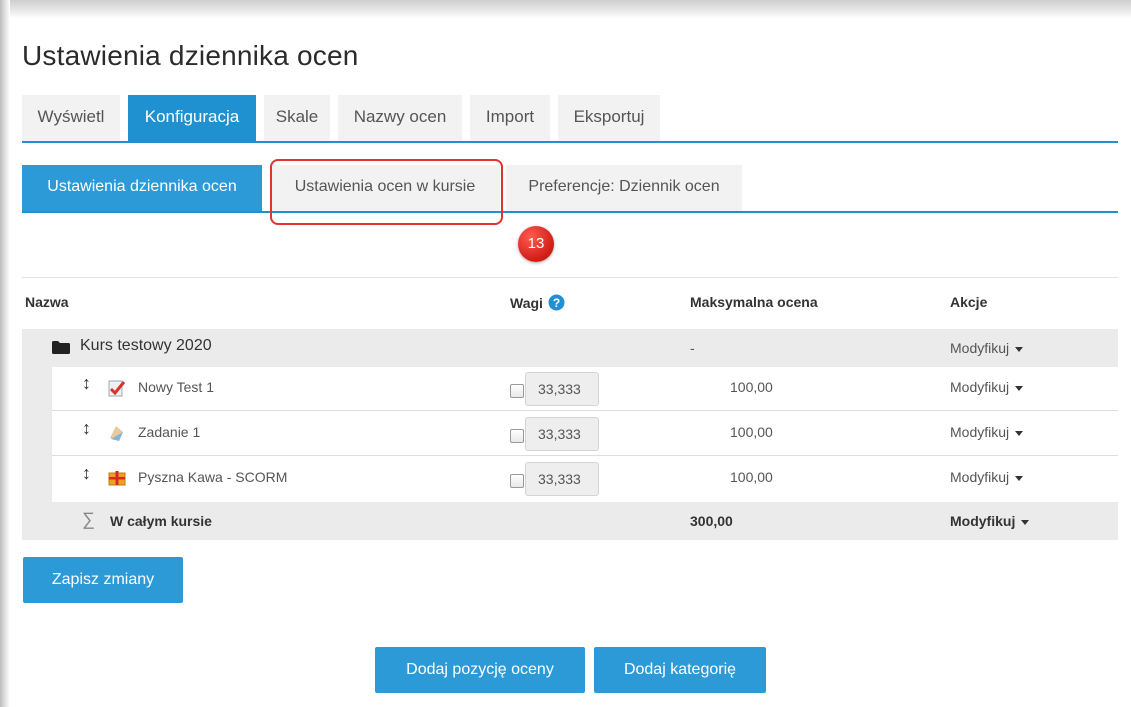 This screenshot has height=707, width=1131. Describe the element at coordinates (565, 9) in the screenshot. I see `window-shadow-top` at that location.